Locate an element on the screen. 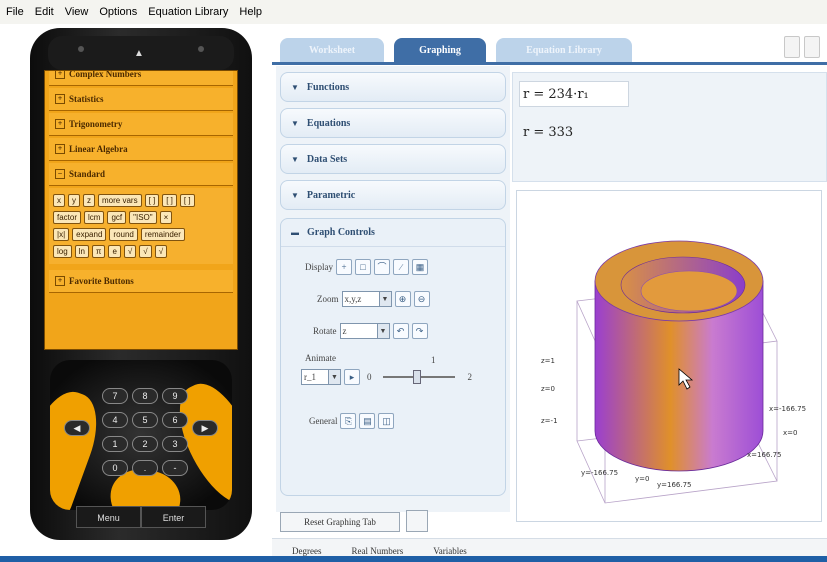  main-tabs: Worksheet Graphing Equation Library is located at coordinates (456, 51).